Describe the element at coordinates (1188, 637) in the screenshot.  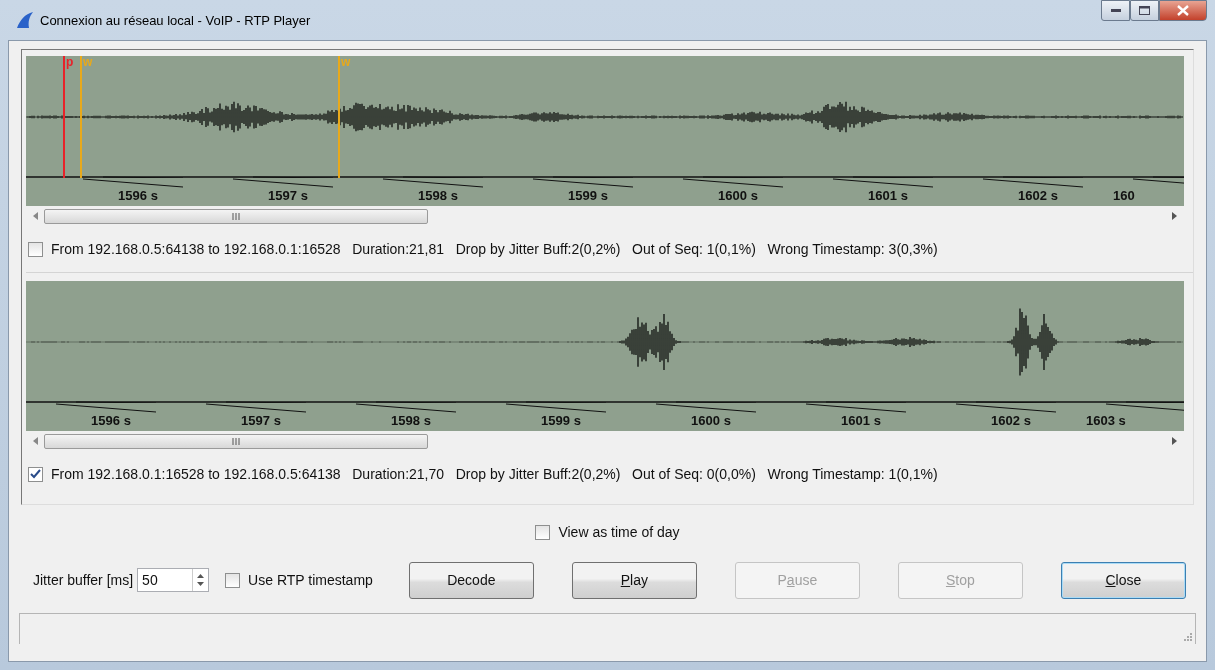
I see `resize-grip-icon` at that location.